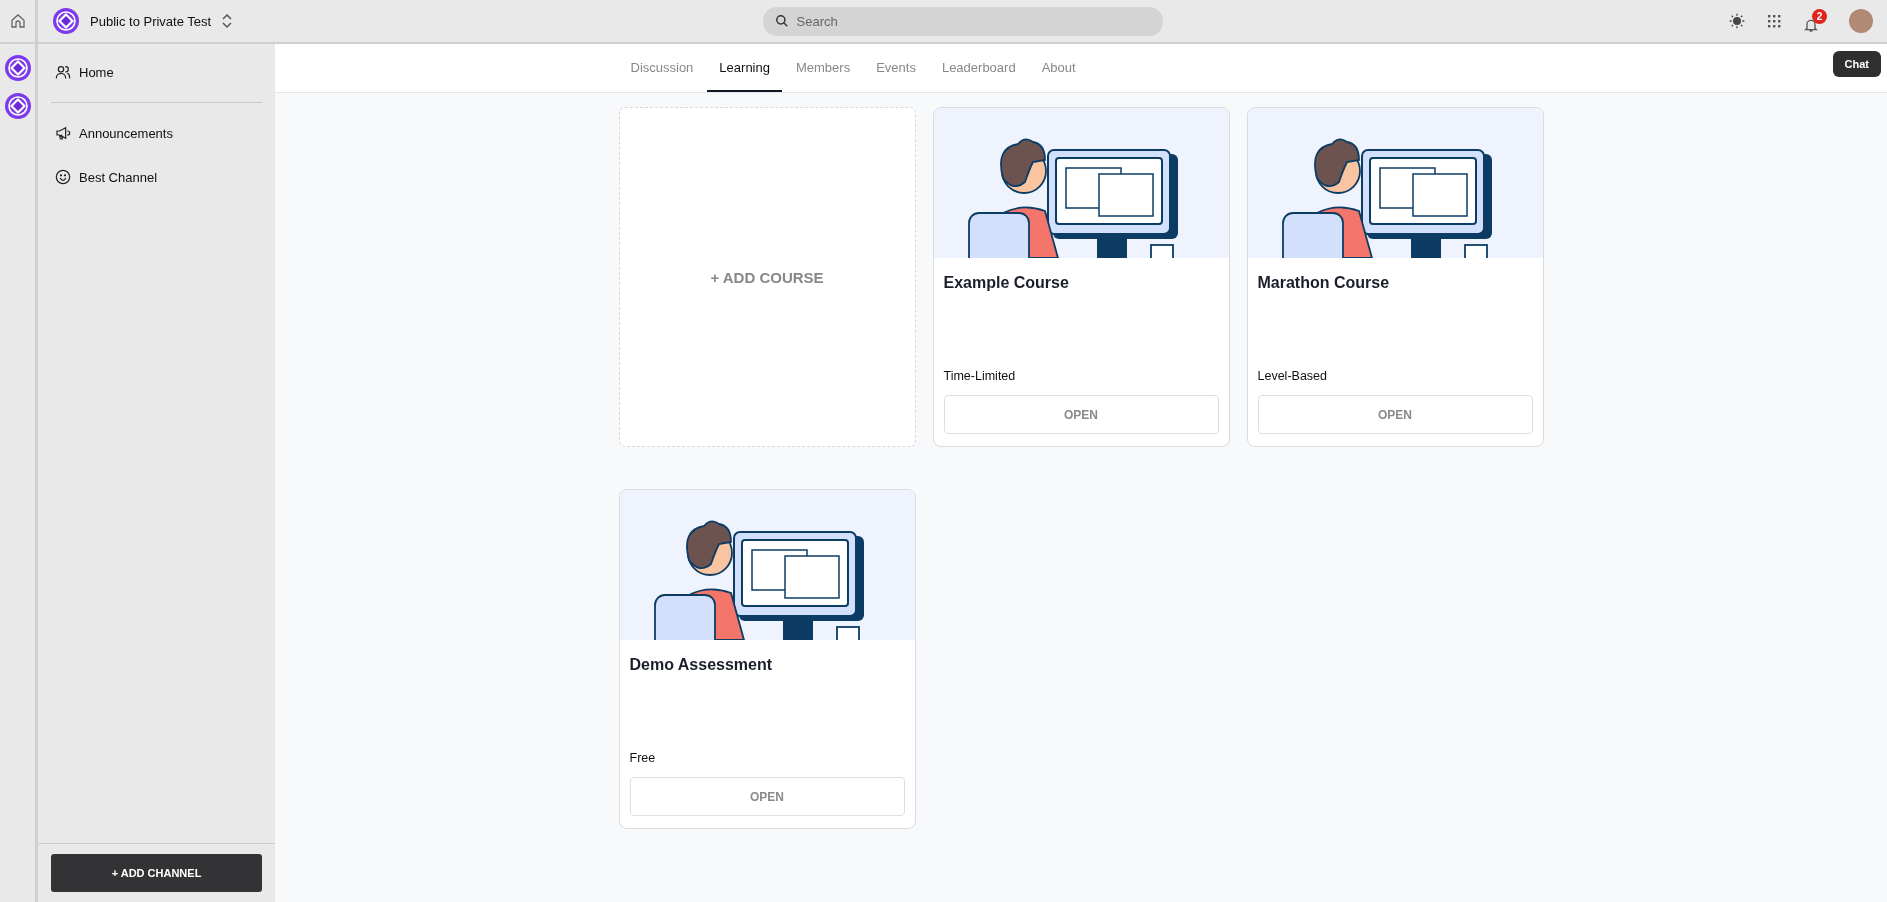  Describe the element at coordinates (1861, 21) in the screenshot. I see `user-avatar` at that location.